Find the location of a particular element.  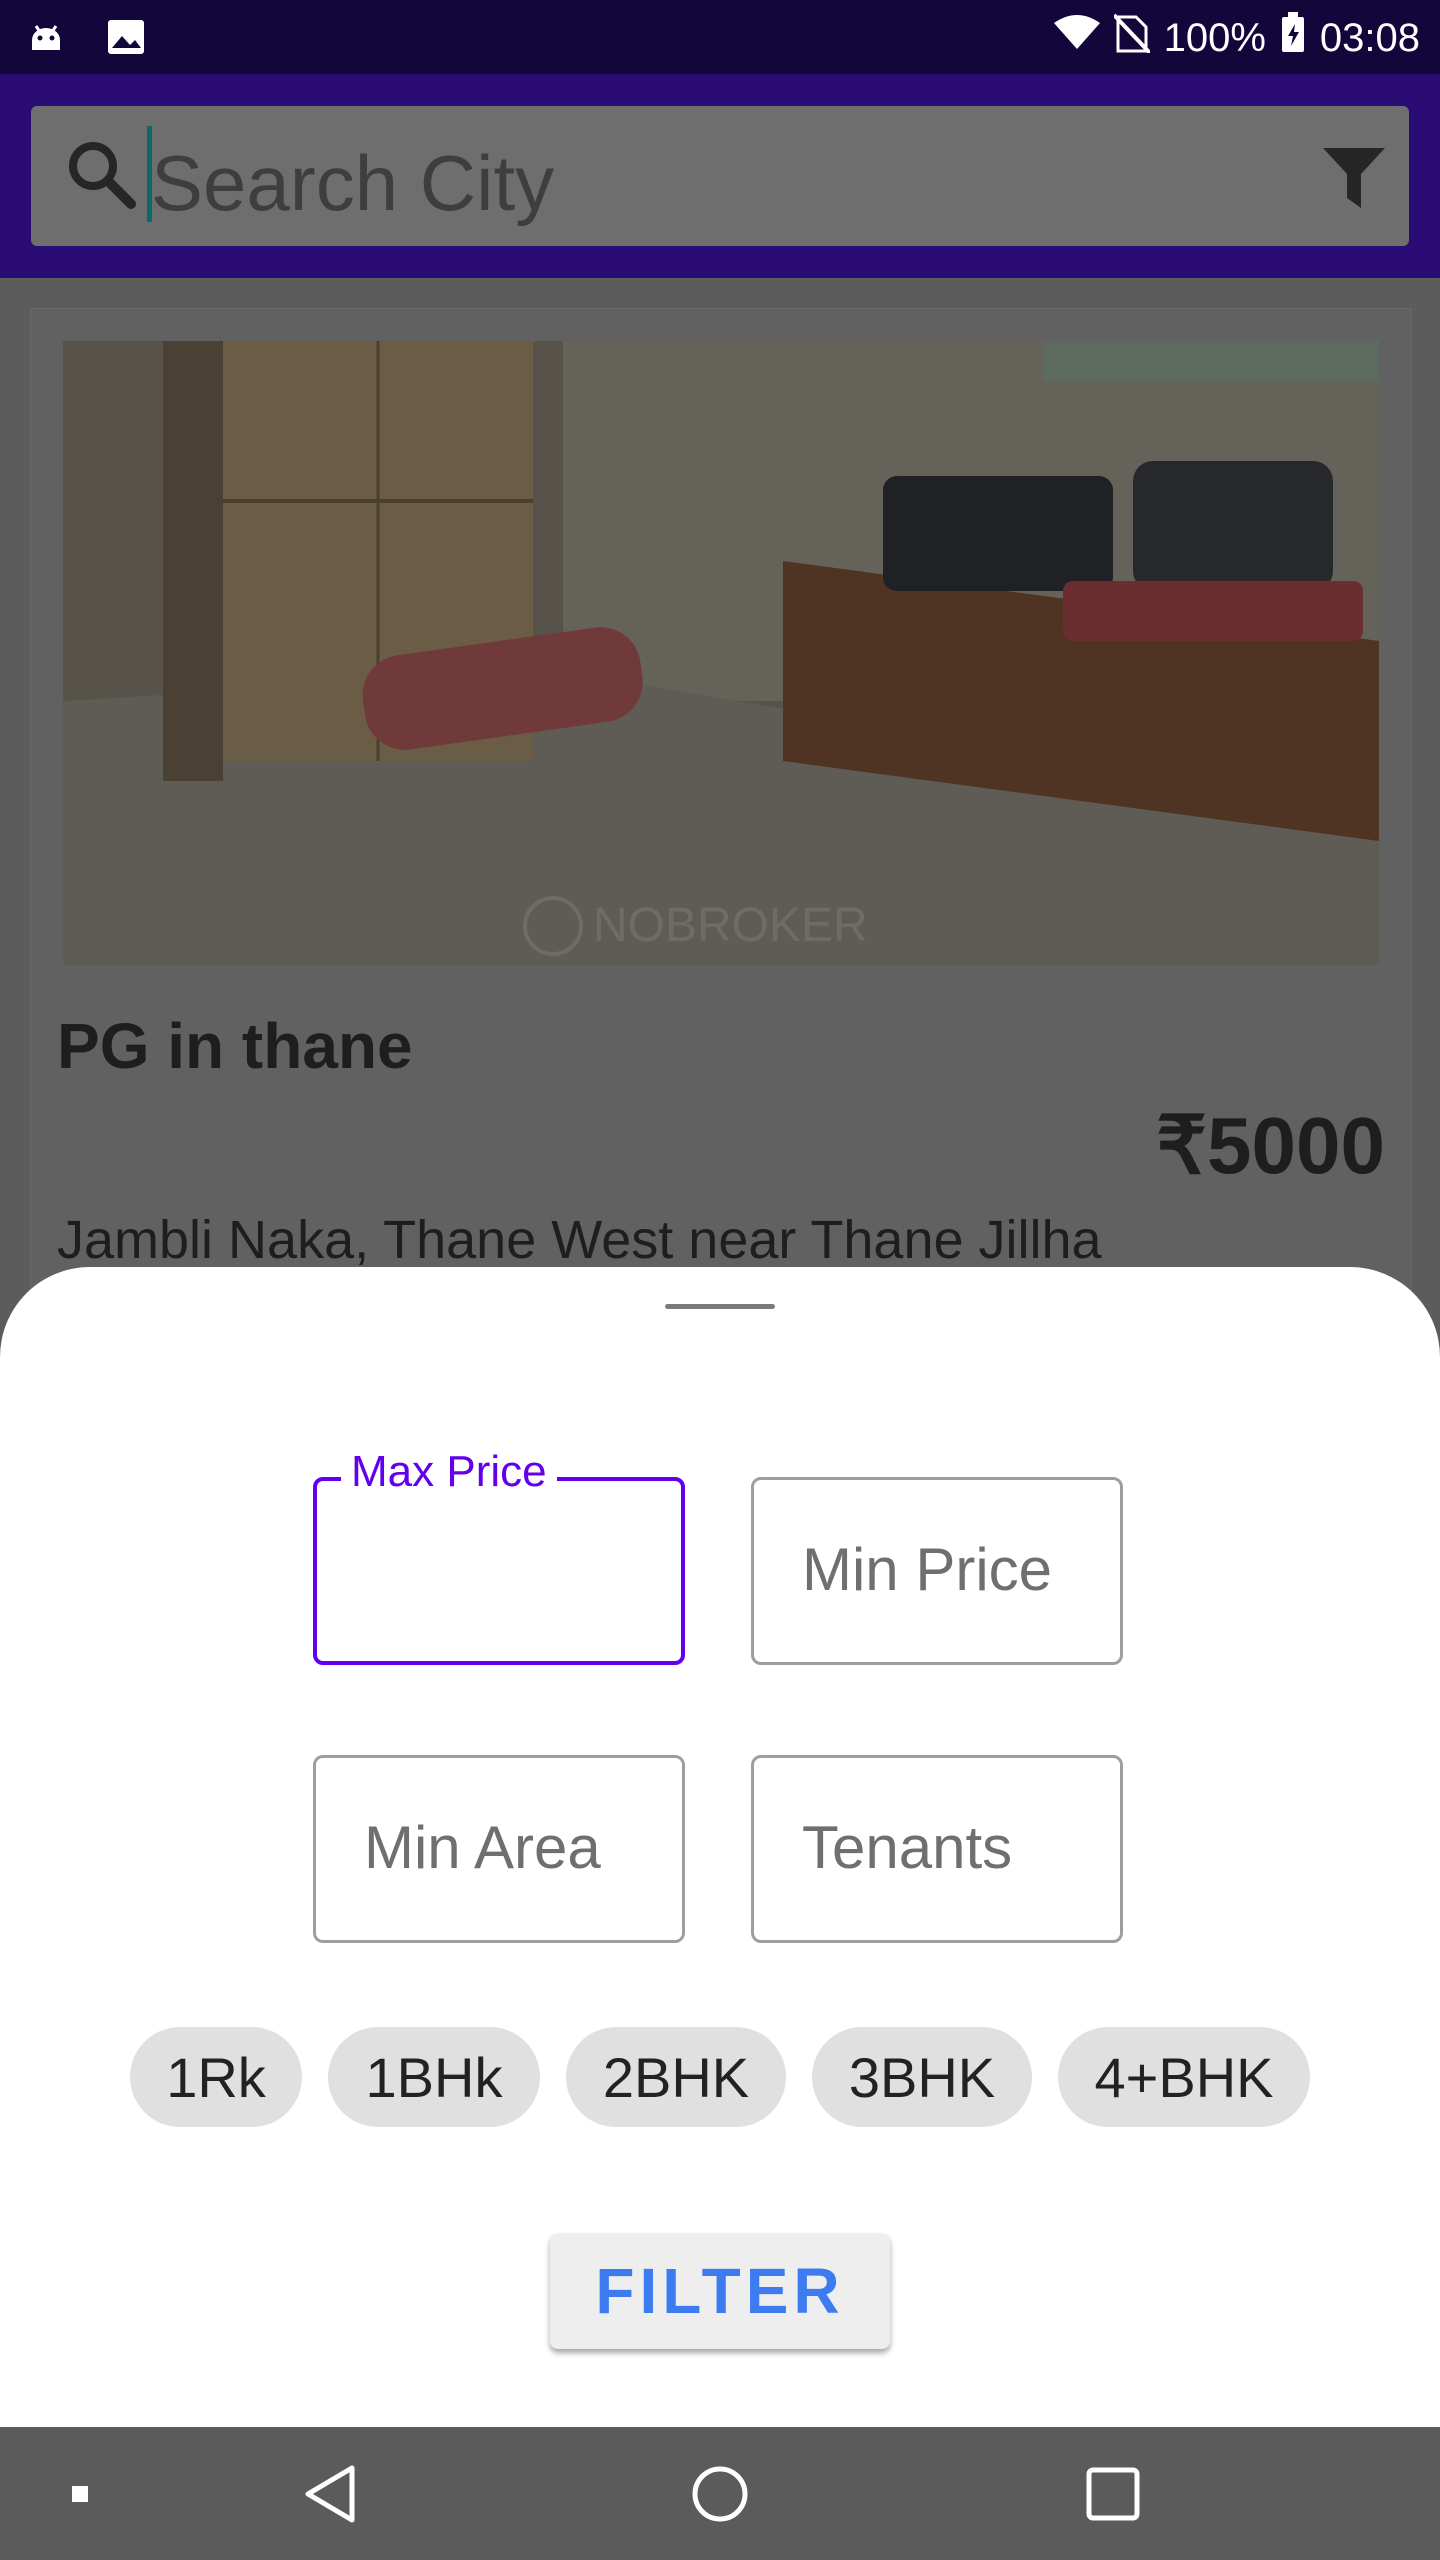

max-price-label: Max Price is located at coordinates (449, 1472).